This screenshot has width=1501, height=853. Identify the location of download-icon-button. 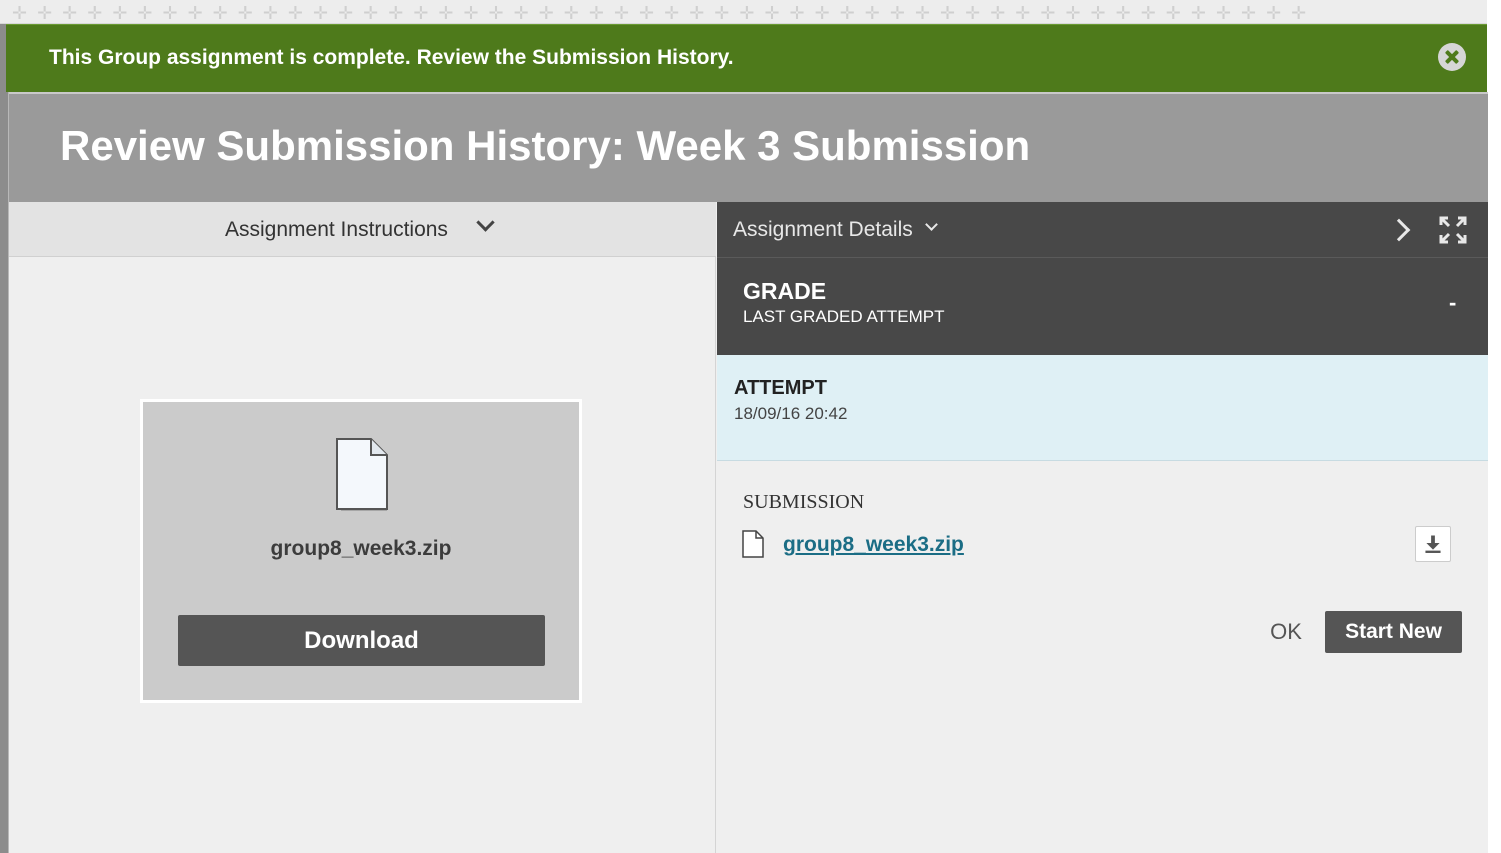
(1433, 544).